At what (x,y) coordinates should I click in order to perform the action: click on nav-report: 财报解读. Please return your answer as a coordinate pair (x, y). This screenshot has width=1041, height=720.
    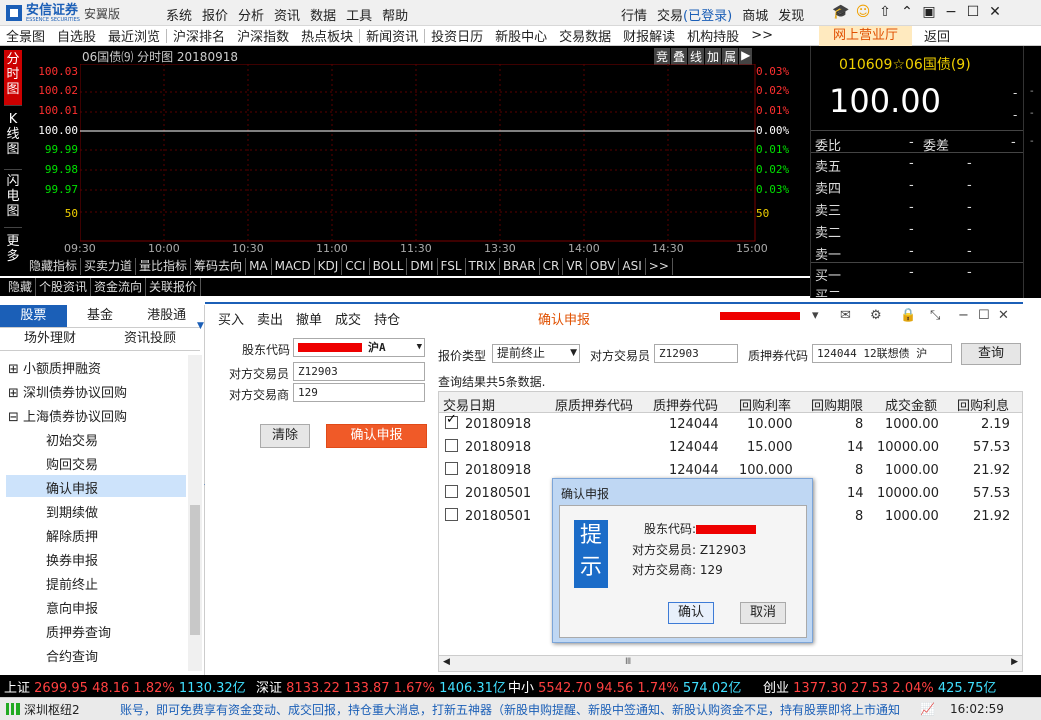
    Looking at the image, I should click on (649, 35).